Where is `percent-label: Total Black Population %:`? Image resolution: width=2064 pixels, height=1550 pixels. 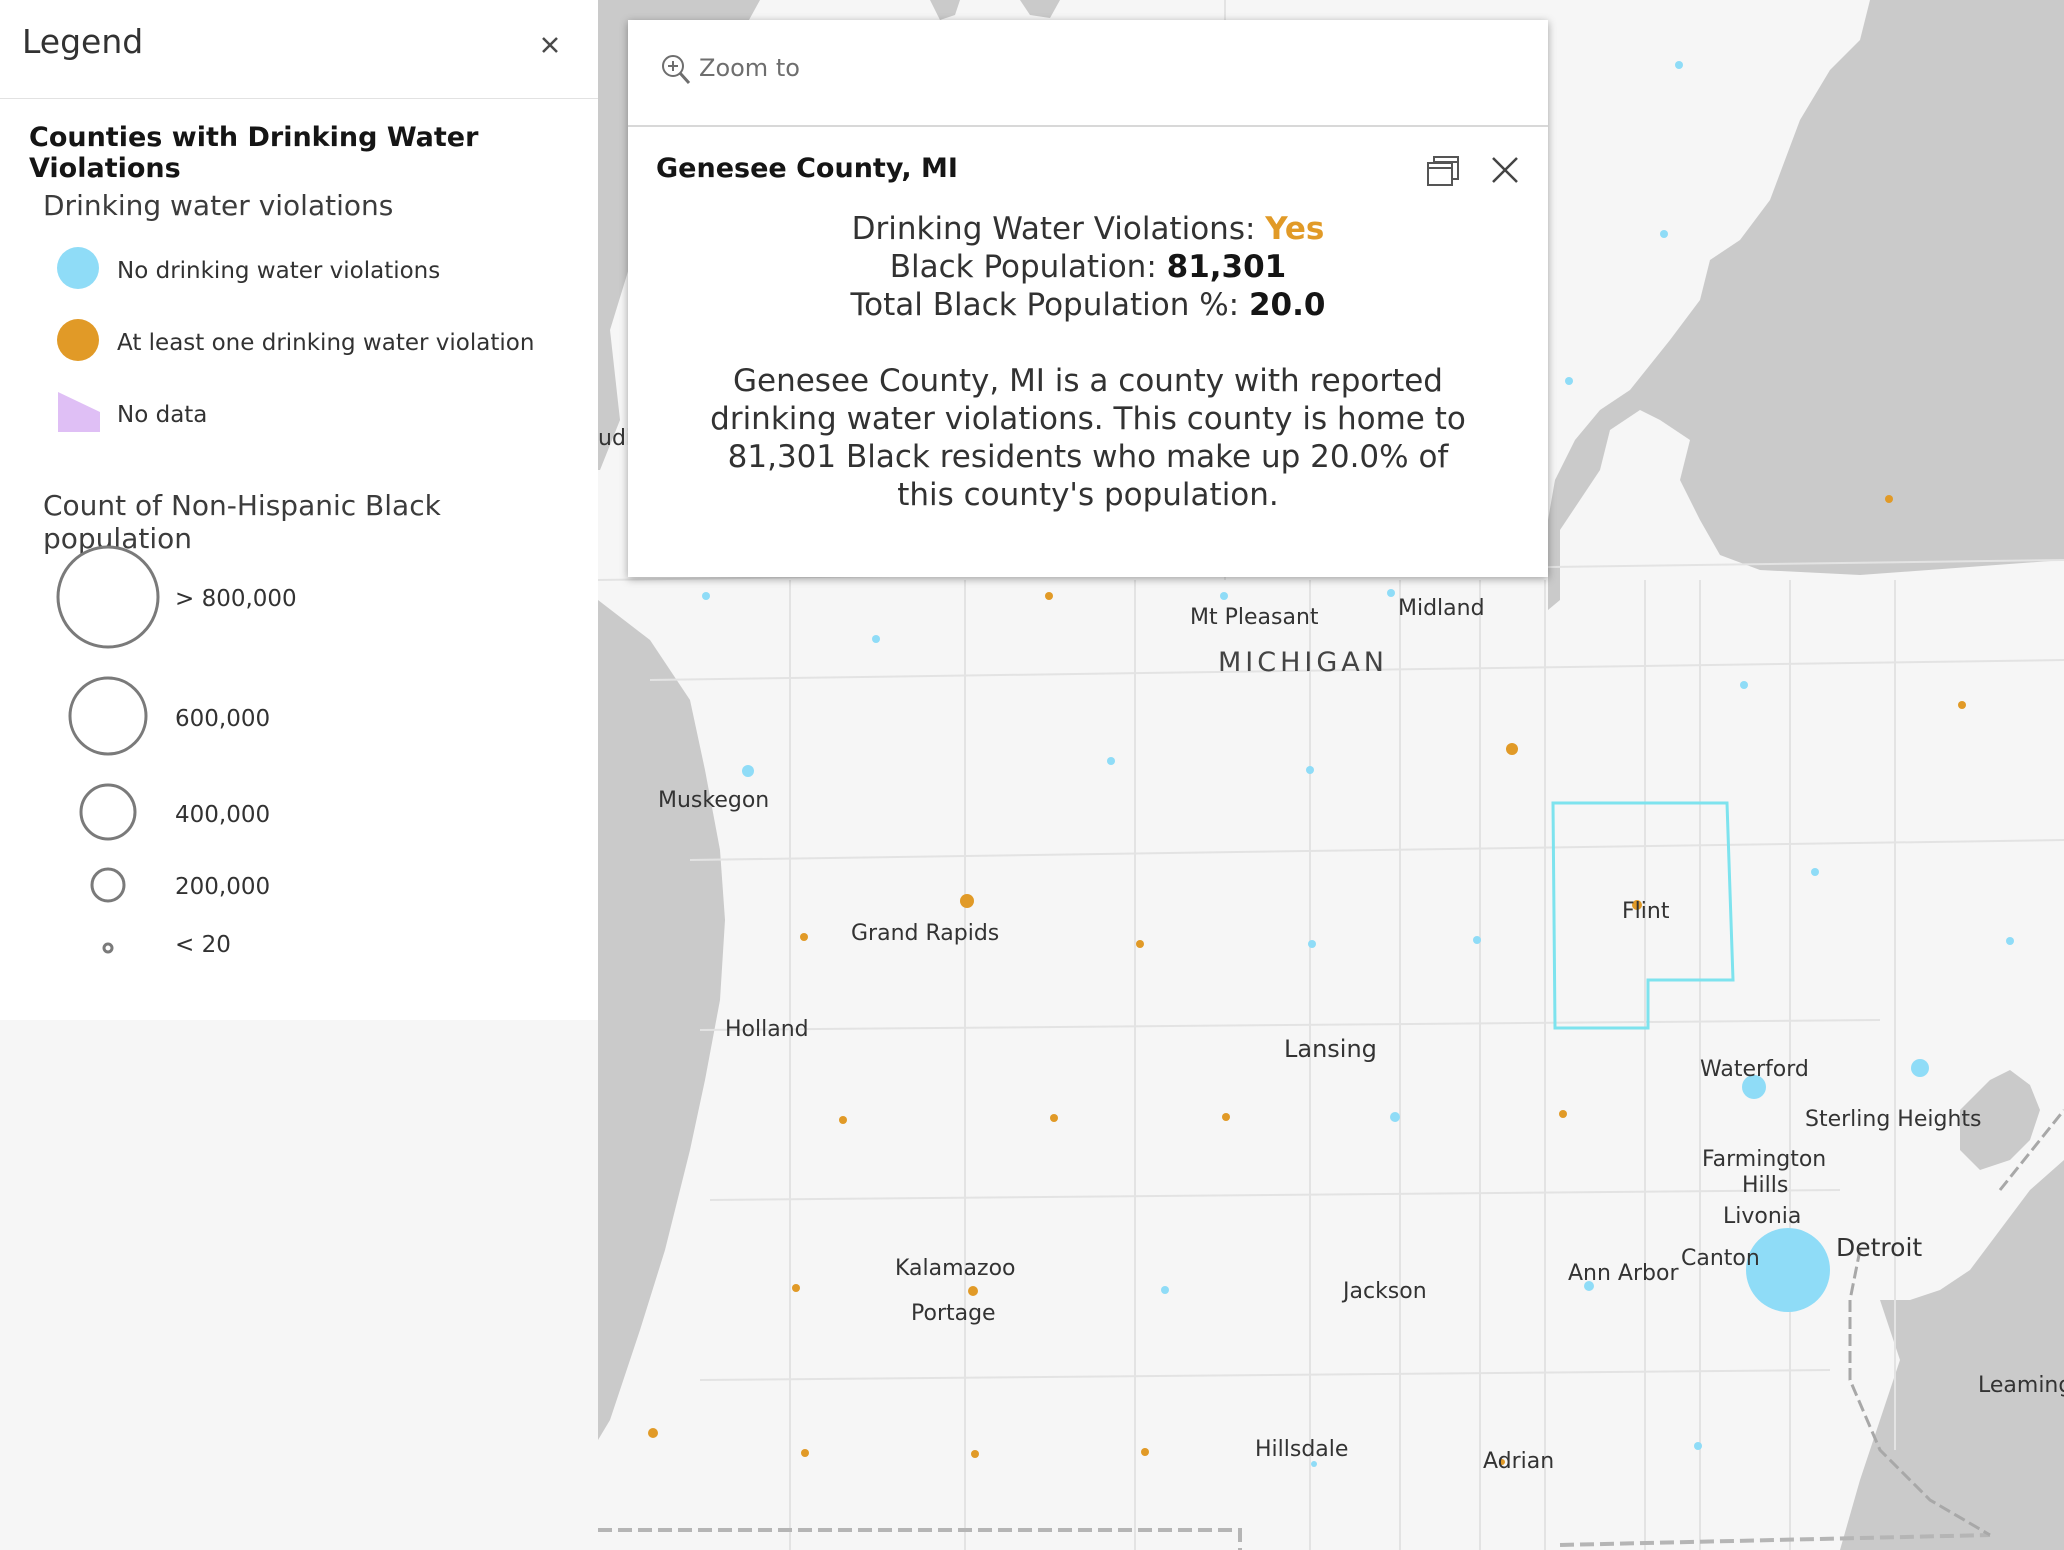
percent-label: Total Black Population %: is located at coordinates (1045, 305).